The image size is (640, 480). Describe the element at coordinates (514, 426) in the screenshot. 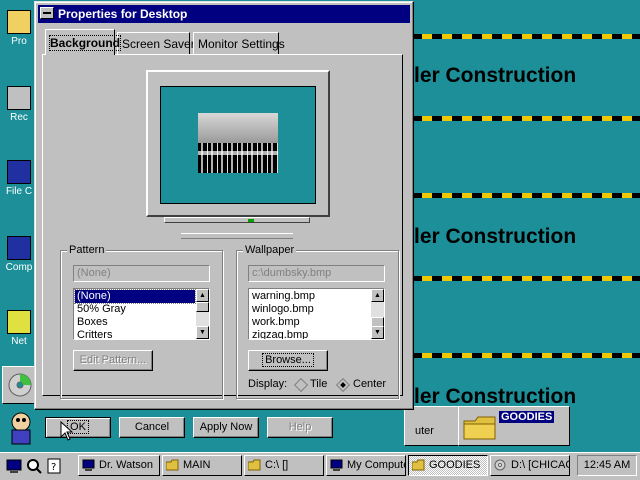

I see `goodies-window-fragment: GOODIES` at that location.